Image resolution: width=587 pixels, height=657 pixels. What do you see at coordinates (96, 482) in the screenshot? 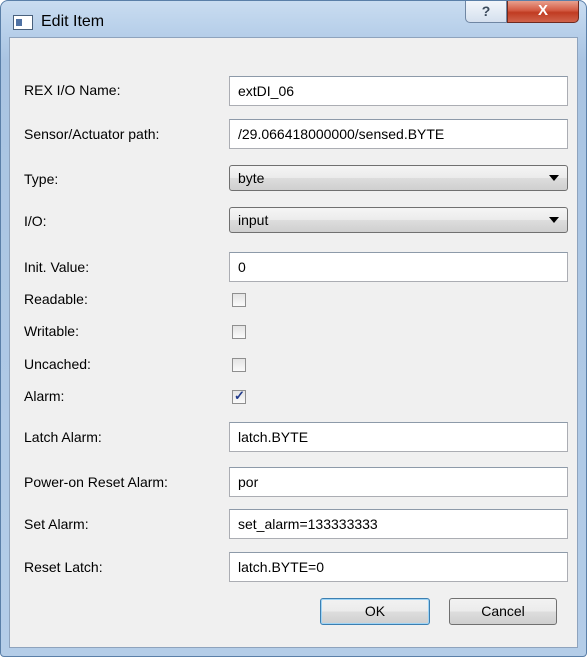
I see `power-on-reset-alarm-label: Power-on Reset Alarm:` at bounding box center [96, 482].